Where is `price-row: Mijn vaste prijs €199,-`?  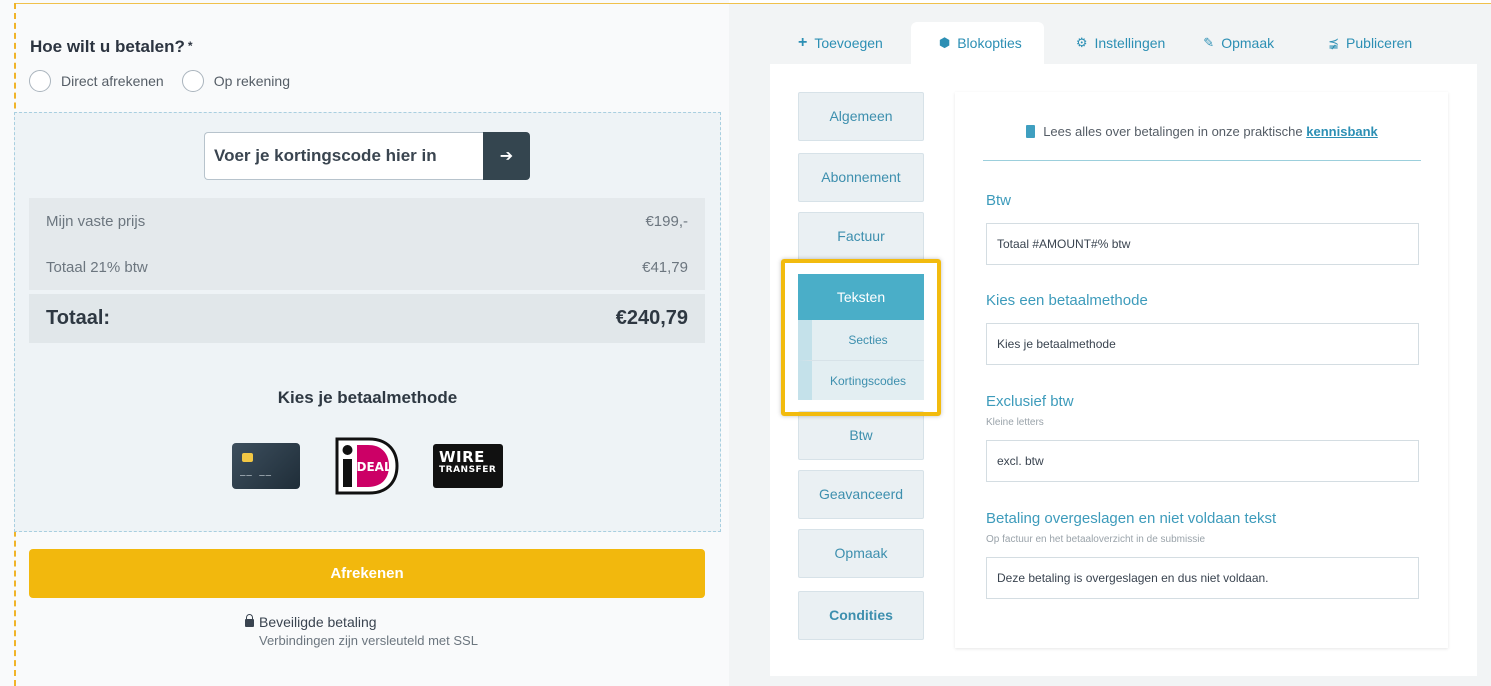
price-row: Mijn vaste prijs €199,- is located at coordinates (367, 221).